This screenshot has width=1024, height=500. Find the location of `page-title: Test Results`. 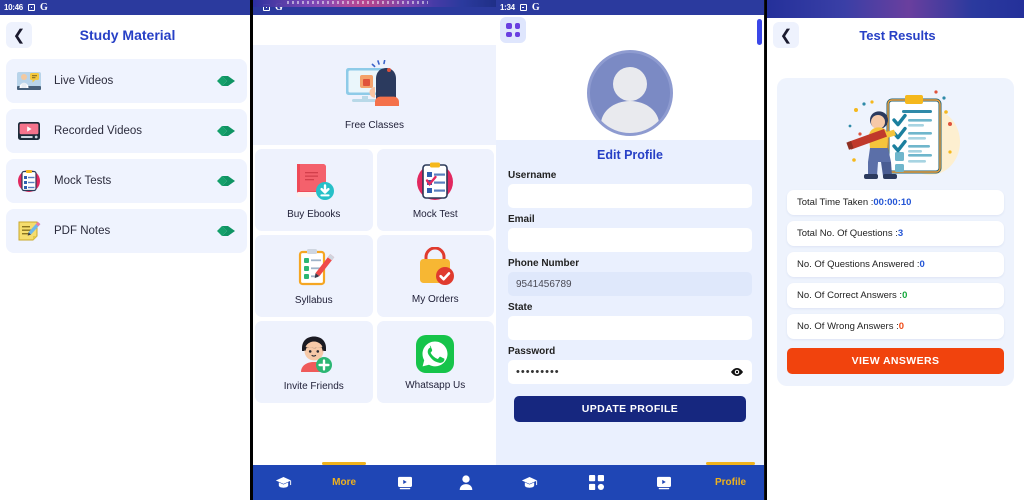

page-title: Test Results is located at coordinates (897, 35).